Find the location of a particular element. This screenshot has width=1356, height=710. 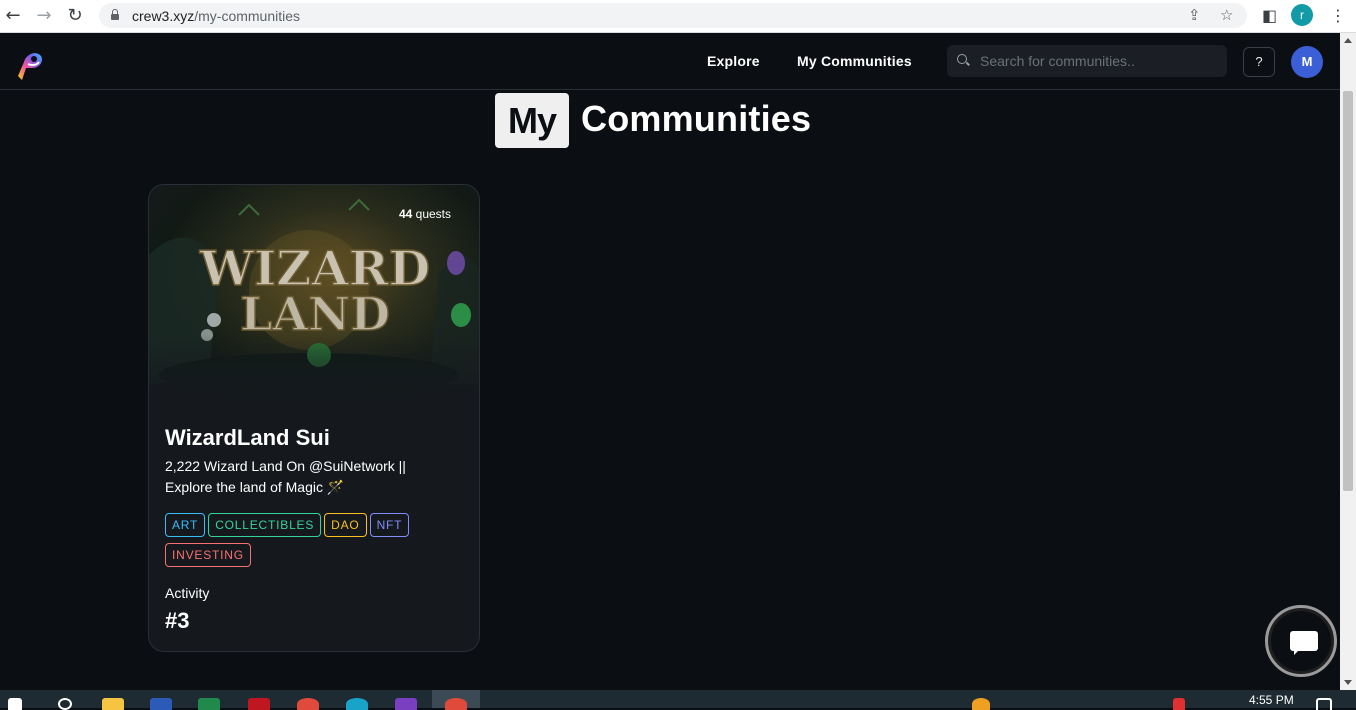

weather-icon is located at coordinates (981, 704).